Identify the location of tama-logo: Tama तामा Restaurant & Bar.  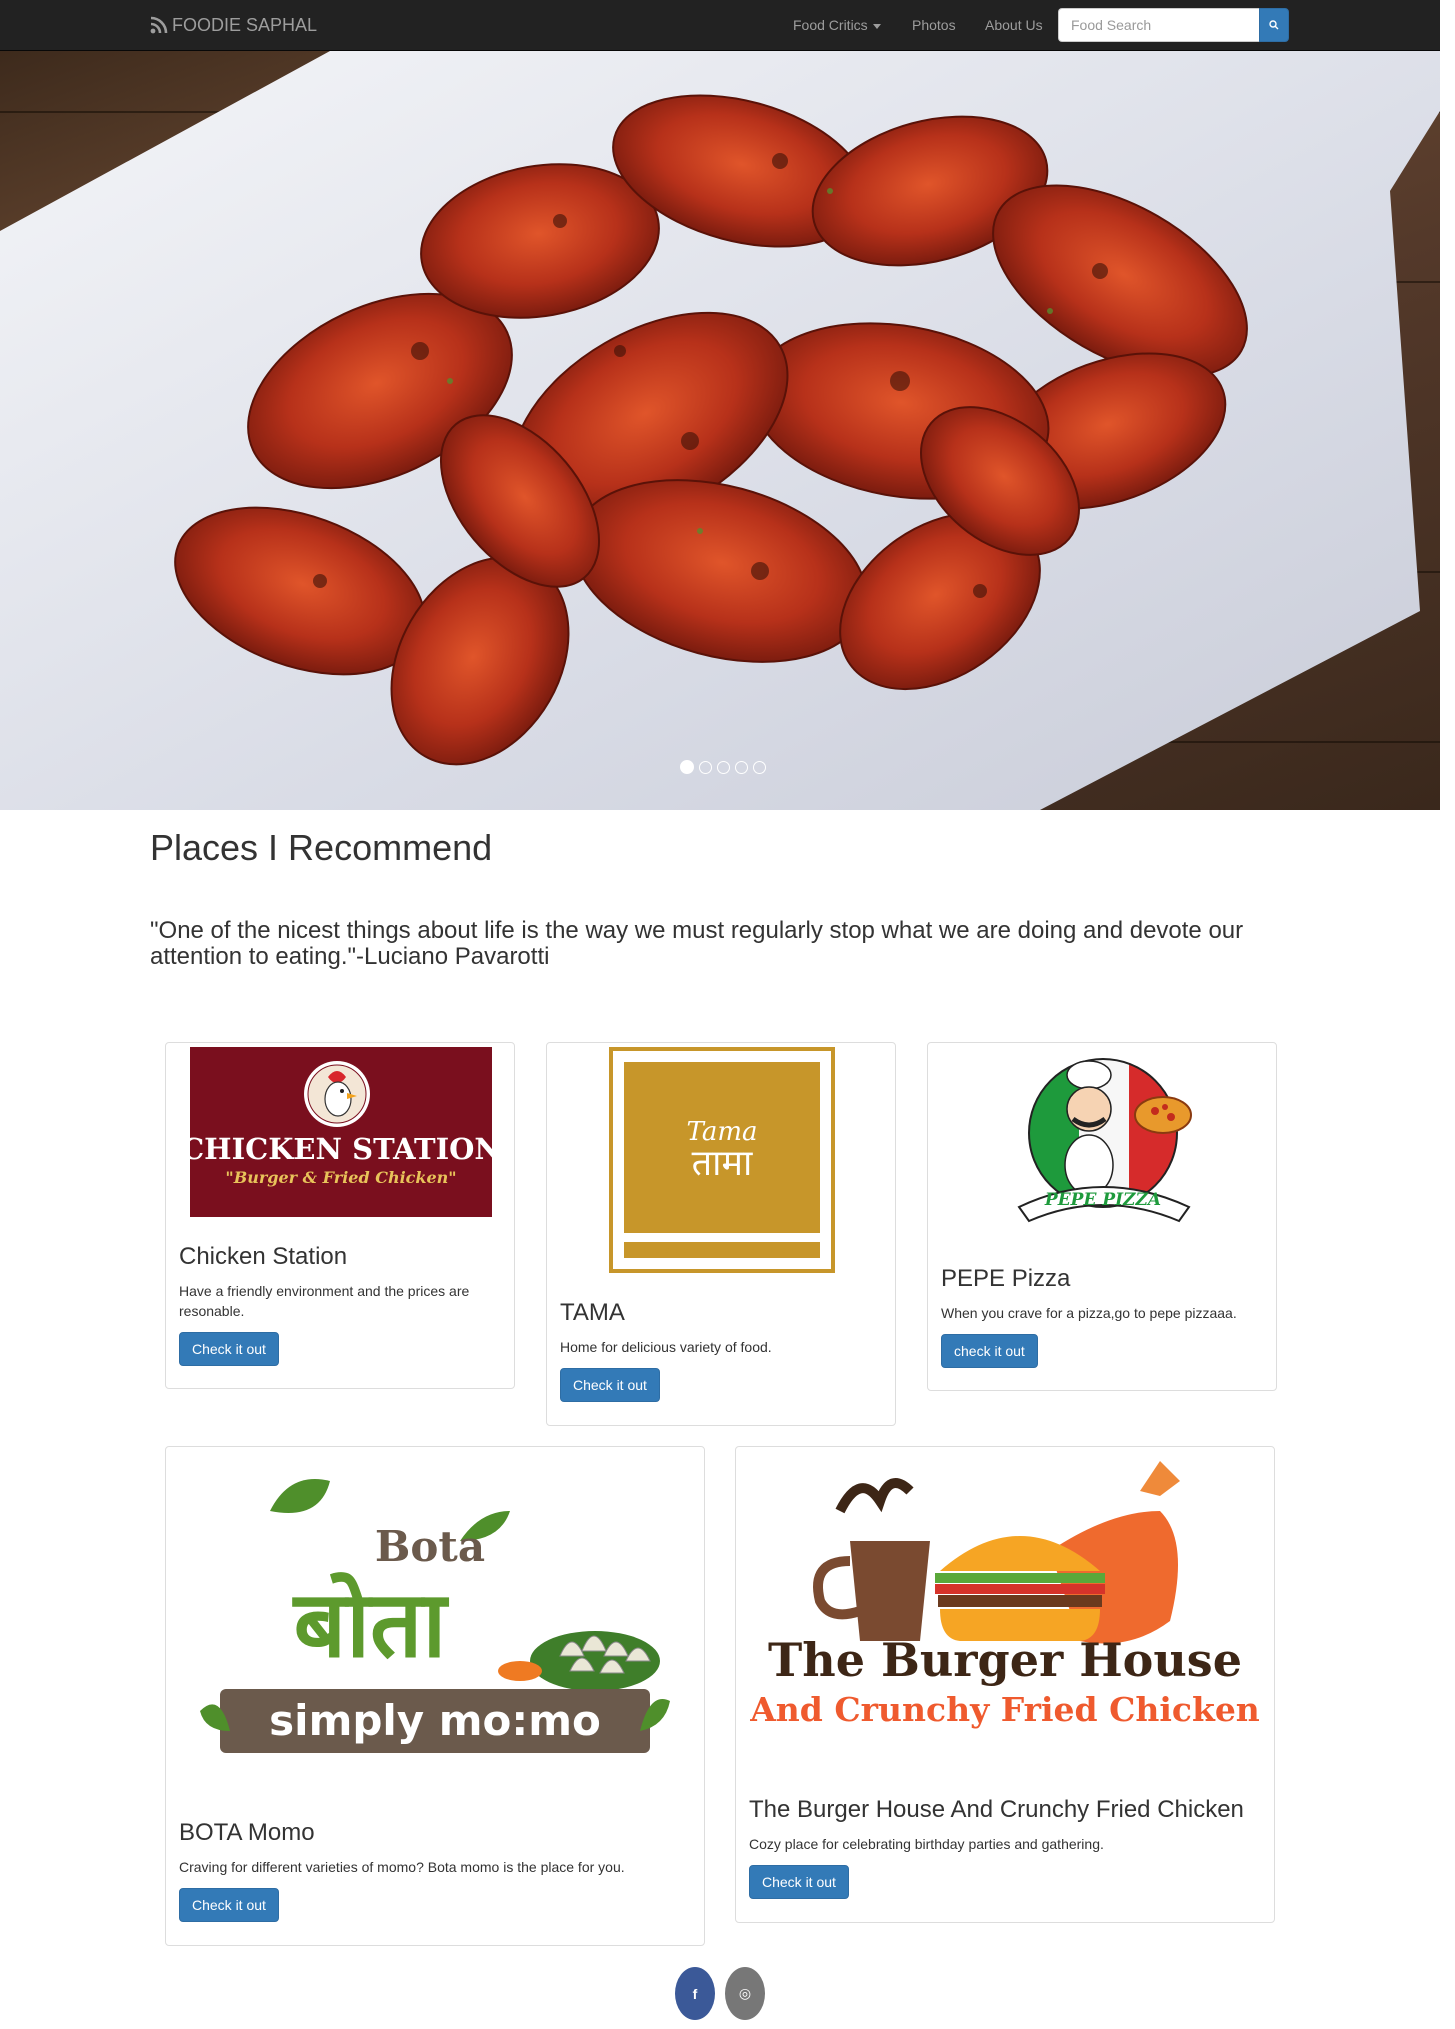
(722, 1160).